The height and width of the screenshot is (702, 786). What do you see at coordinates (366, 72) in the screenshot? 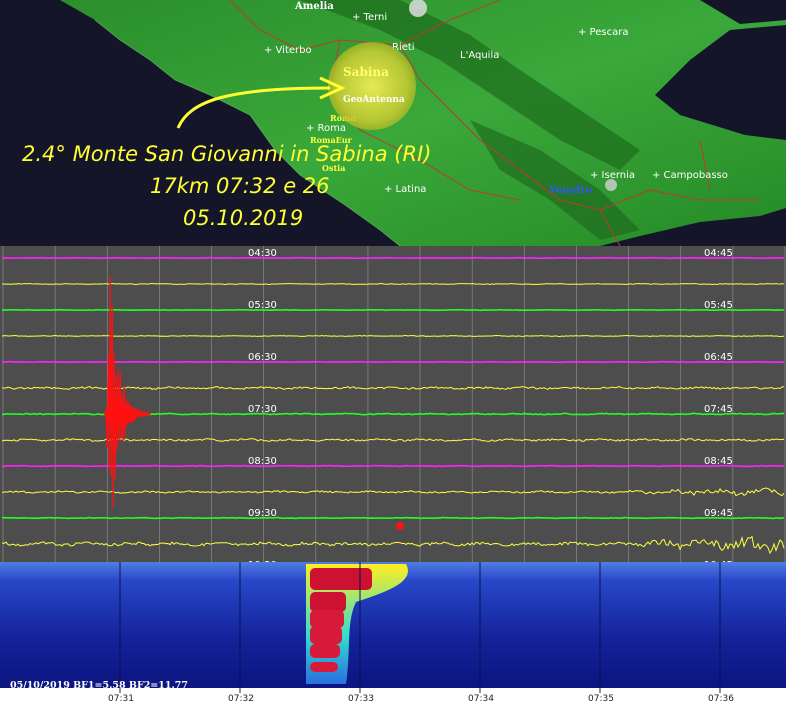
I see `station-name: Sabina` at bounding box center [366, 72].